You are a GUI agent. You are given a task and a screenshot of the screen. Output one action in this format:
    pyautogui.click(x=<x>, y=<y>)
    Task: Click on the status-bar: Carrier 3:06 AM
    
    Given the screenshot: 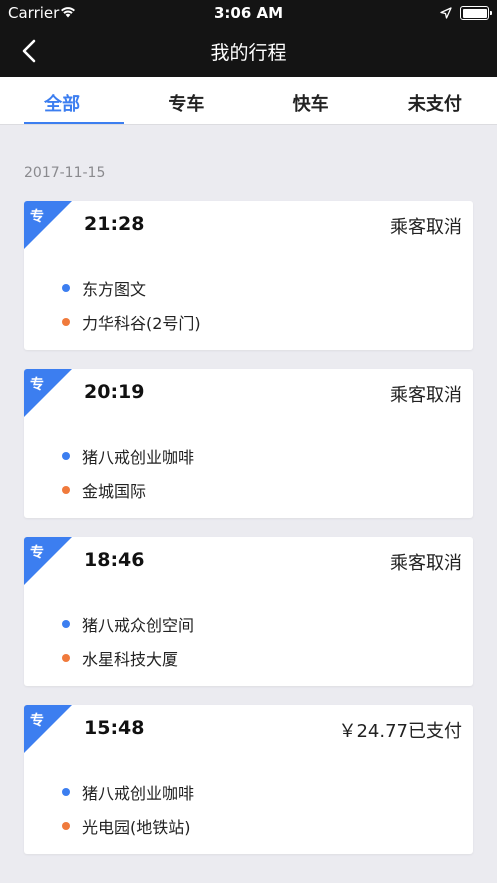 What is the action you would take?
    pyautogui.click(x=248, y=13)
    